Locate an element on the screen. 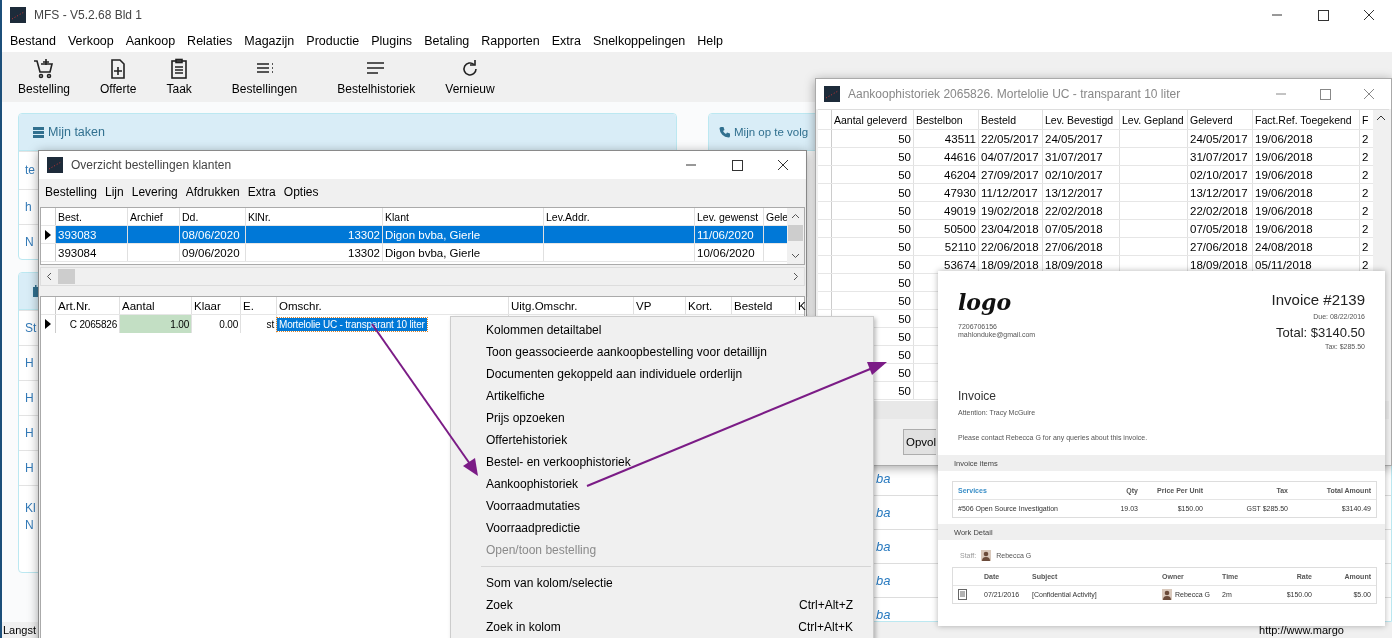  task-link: St is located at coordinates (31, 328).